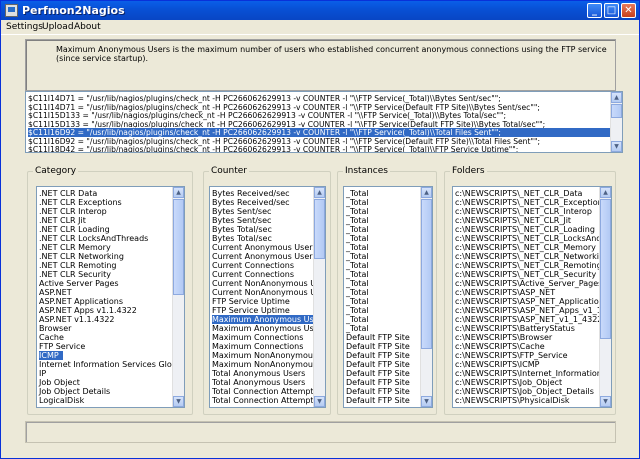  Describe the element at coordinates (528, 283) in the screenshot. I see `folders-list-item: c:\NEWSCRIPTS\Active_Server_Pages` at that location.